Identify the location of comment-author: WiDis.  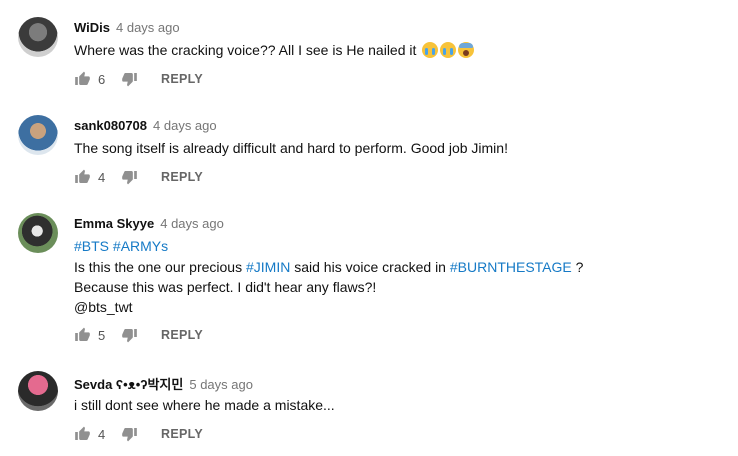
(92, 27).